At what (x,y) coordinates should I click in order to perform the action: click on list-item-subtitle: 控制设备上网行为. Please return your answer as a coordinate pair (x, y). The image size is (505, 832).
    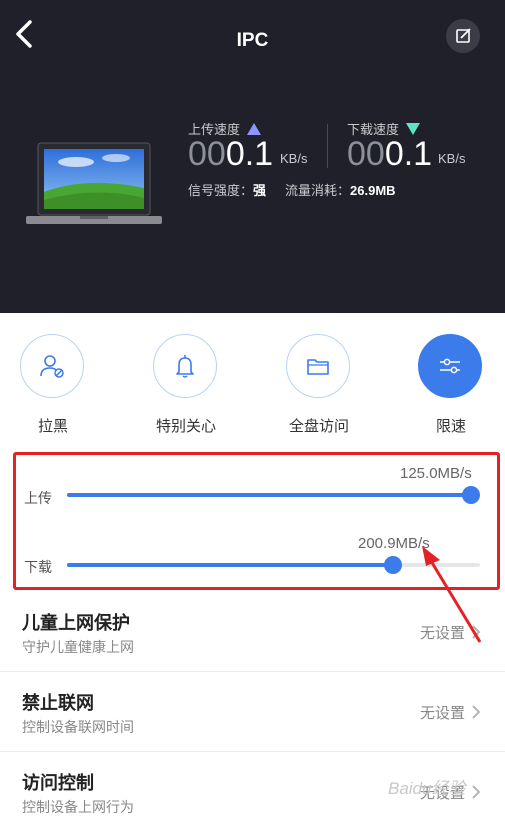
    Looking at the image, I should click on (78, 807).